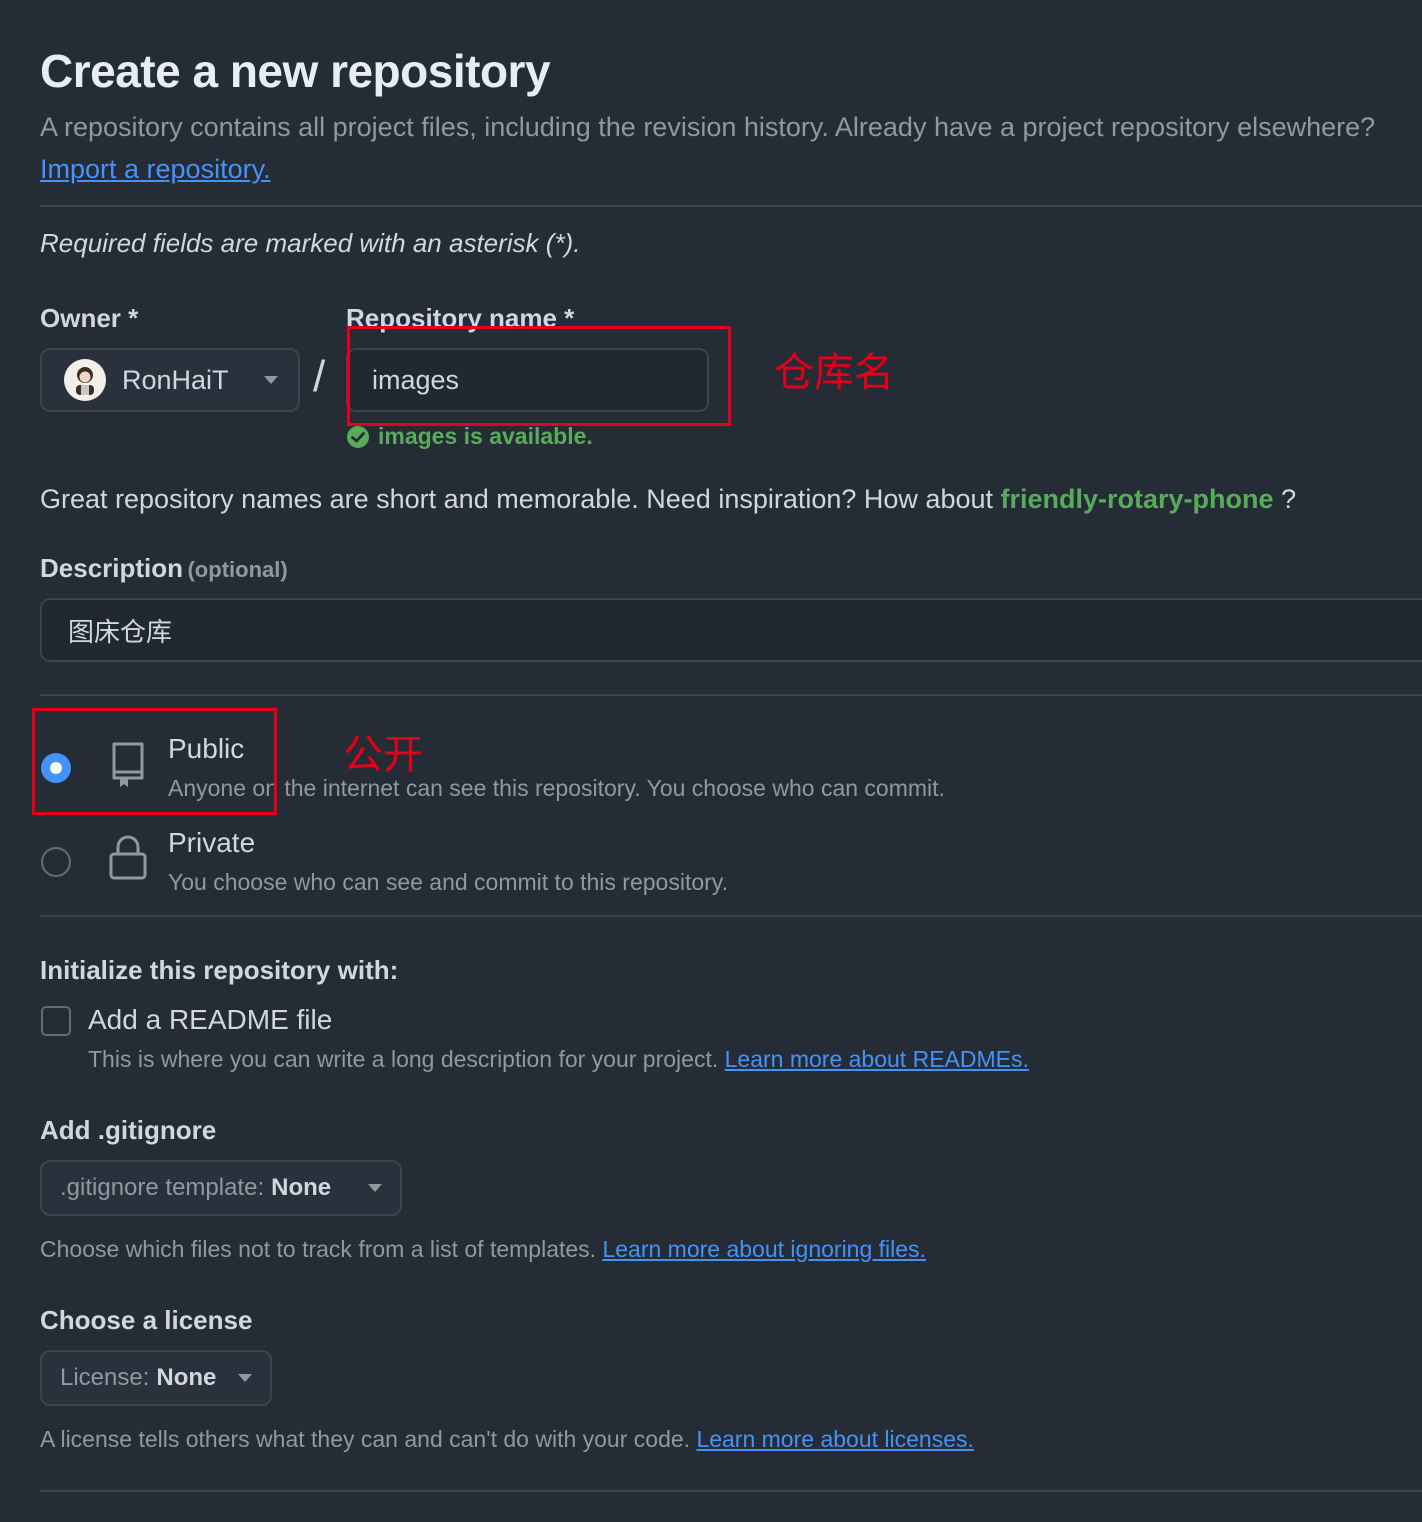  Describe the element at coordinates (301, 1187) in the screenshot. I see `gitignore-value: None` at that location.